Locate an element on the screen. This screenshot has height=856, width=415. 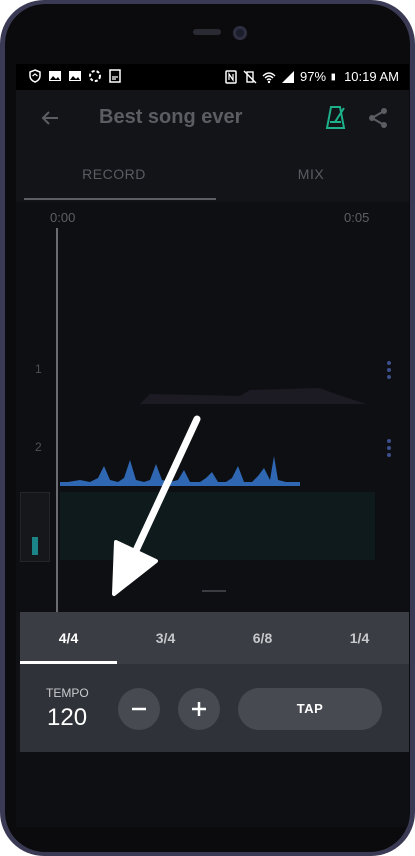
tempo-decrease-button is located at coordinates (139, 709).